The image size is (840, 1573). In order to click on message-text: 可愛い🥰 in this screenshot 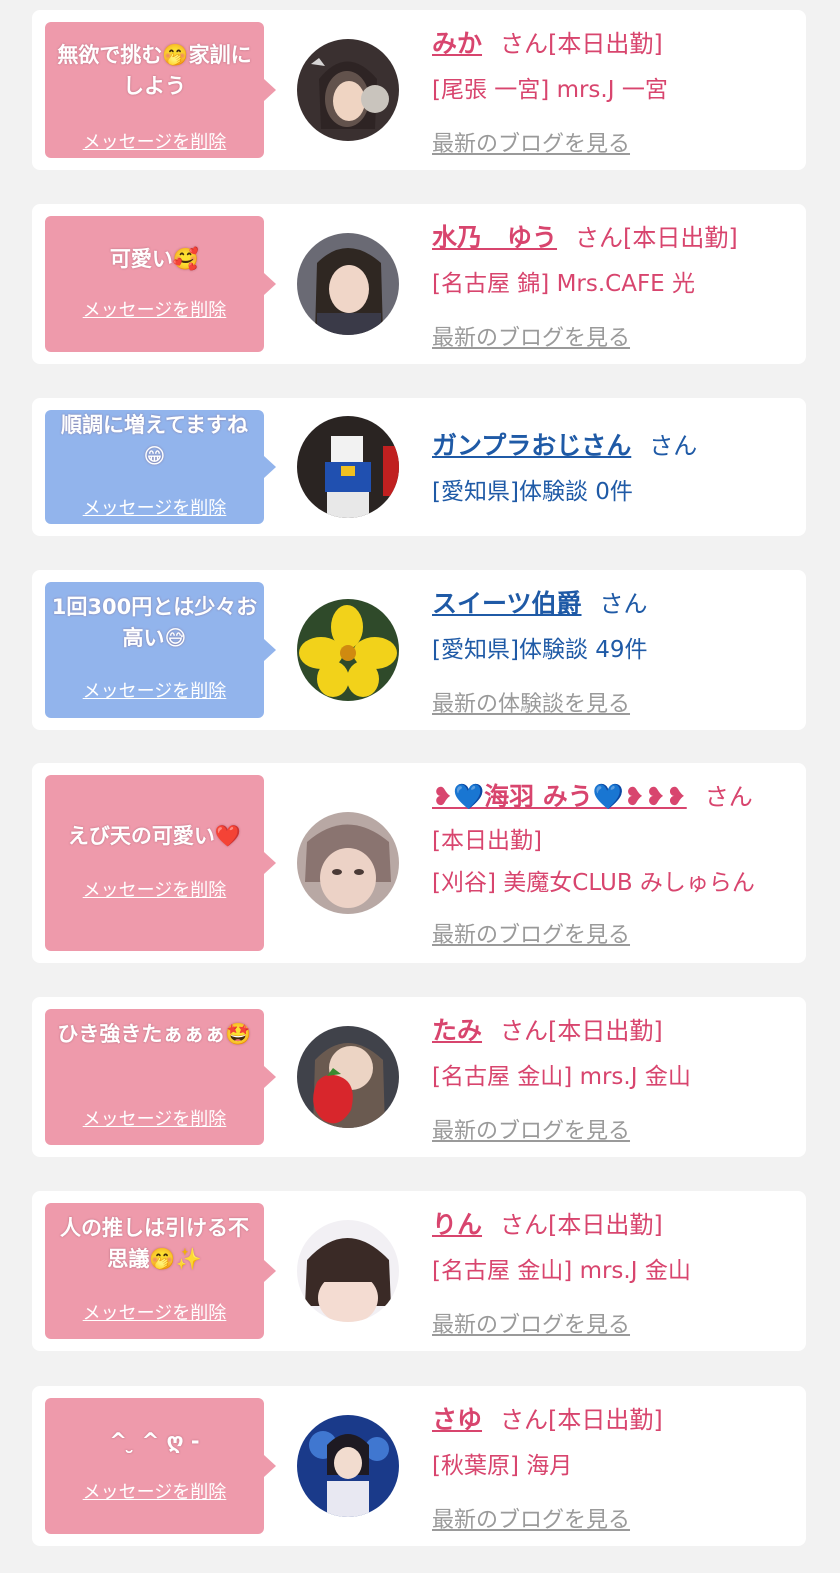, I will do `click(154, 259)`.